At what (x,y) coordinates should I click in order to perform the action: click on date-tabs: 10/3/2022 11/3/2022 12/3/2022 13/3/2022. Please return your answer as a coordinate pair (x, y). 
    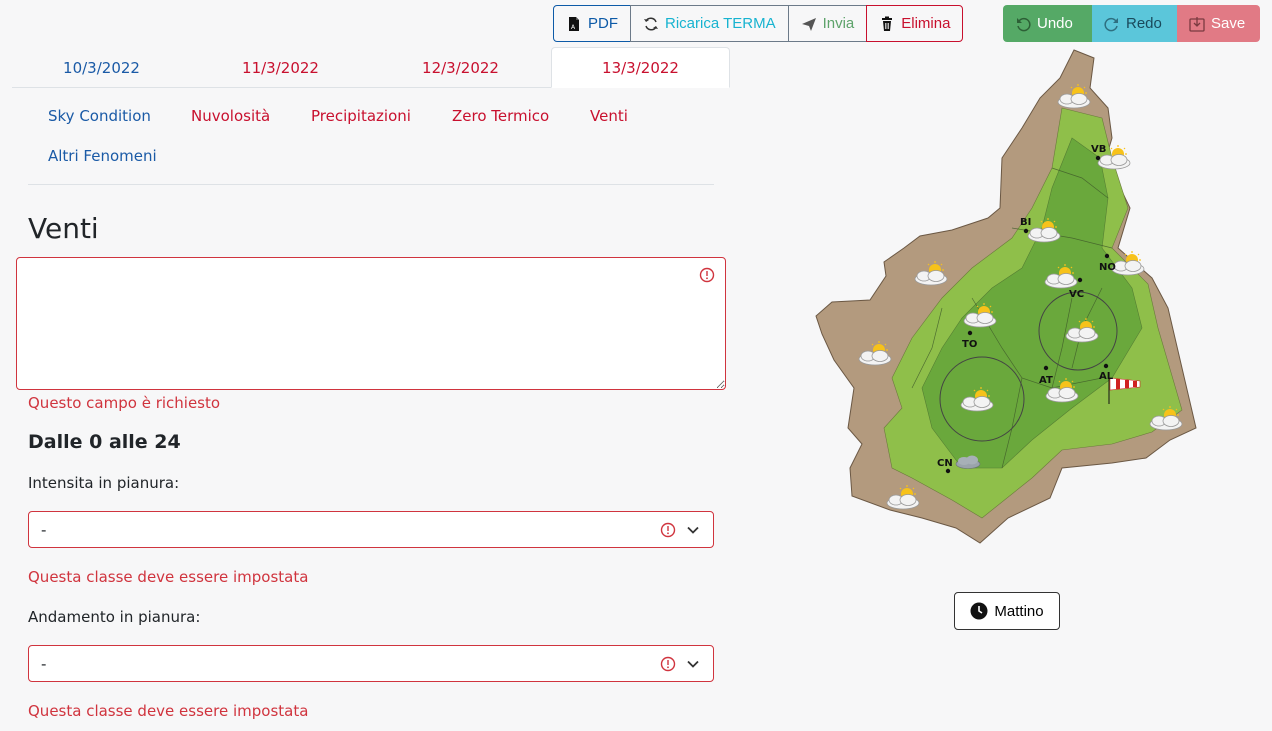
    Looking at the image, I should click on (371, 67).